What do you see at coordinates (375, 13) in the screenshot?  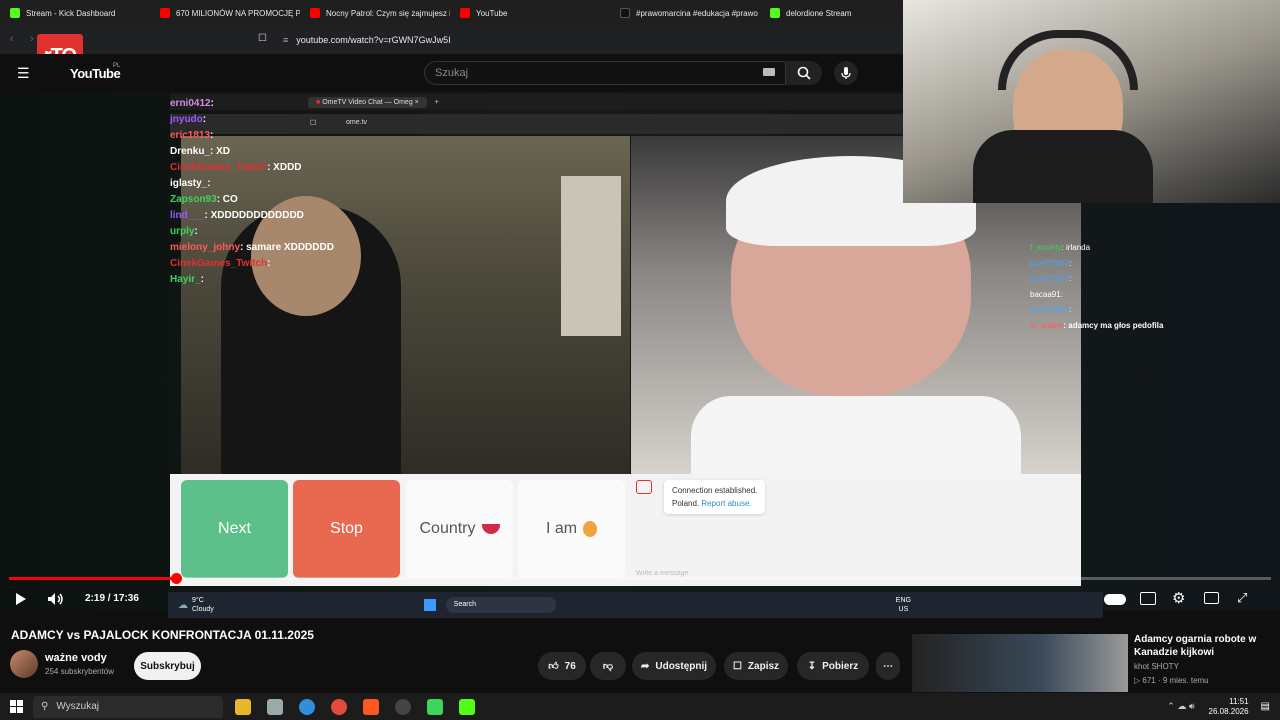 I see `browser-tab: Nocny Patrol: Czym się zajmujesz i` at bounding box center [375, 13].